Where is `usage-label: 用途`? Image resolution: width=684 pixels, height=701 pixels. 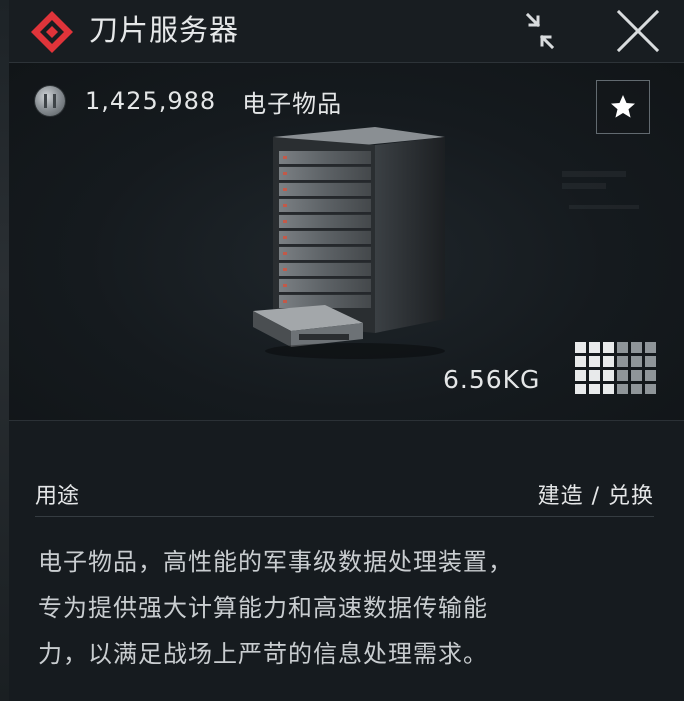 usage-label: 用途 is located at coordinates (57, 496).